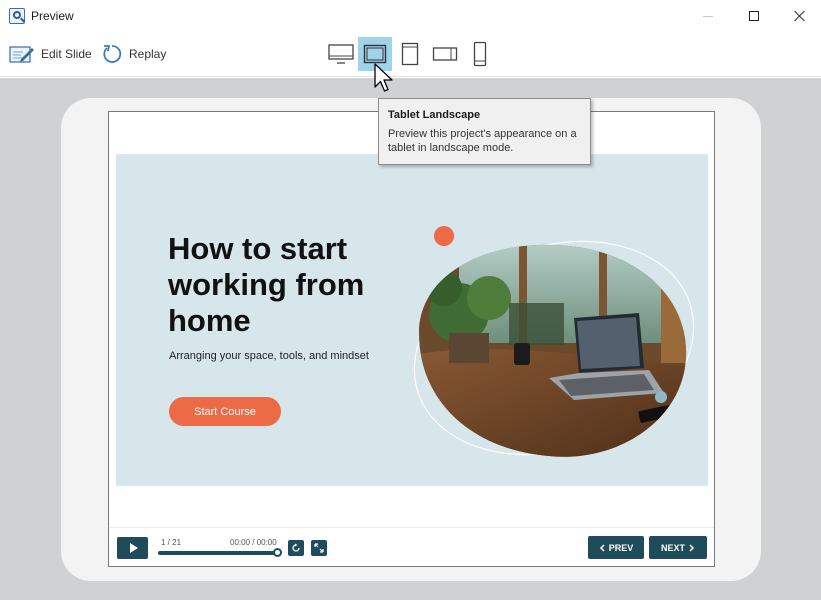  Describe the element at coordinates (218, 553) in the screenshot. I see `progress-track` at that location.